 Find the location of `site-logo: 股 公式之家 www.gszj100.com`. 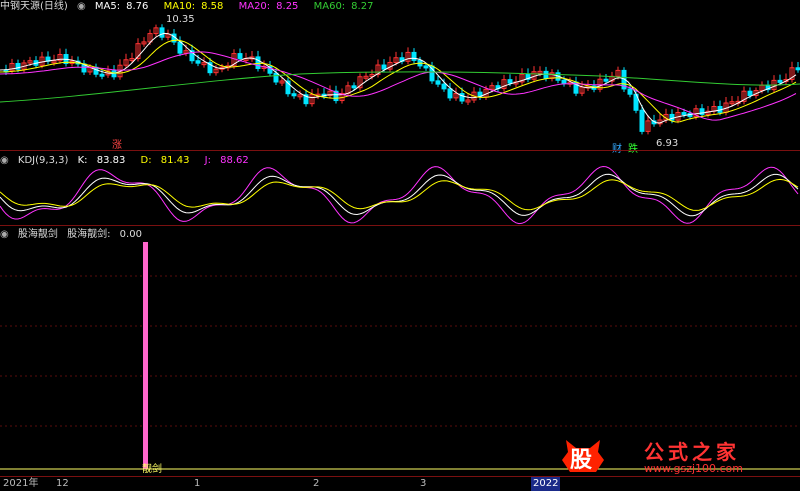

site-logo: 股 公式之家 www.gszj100.com is located at coordinates (680, 456).